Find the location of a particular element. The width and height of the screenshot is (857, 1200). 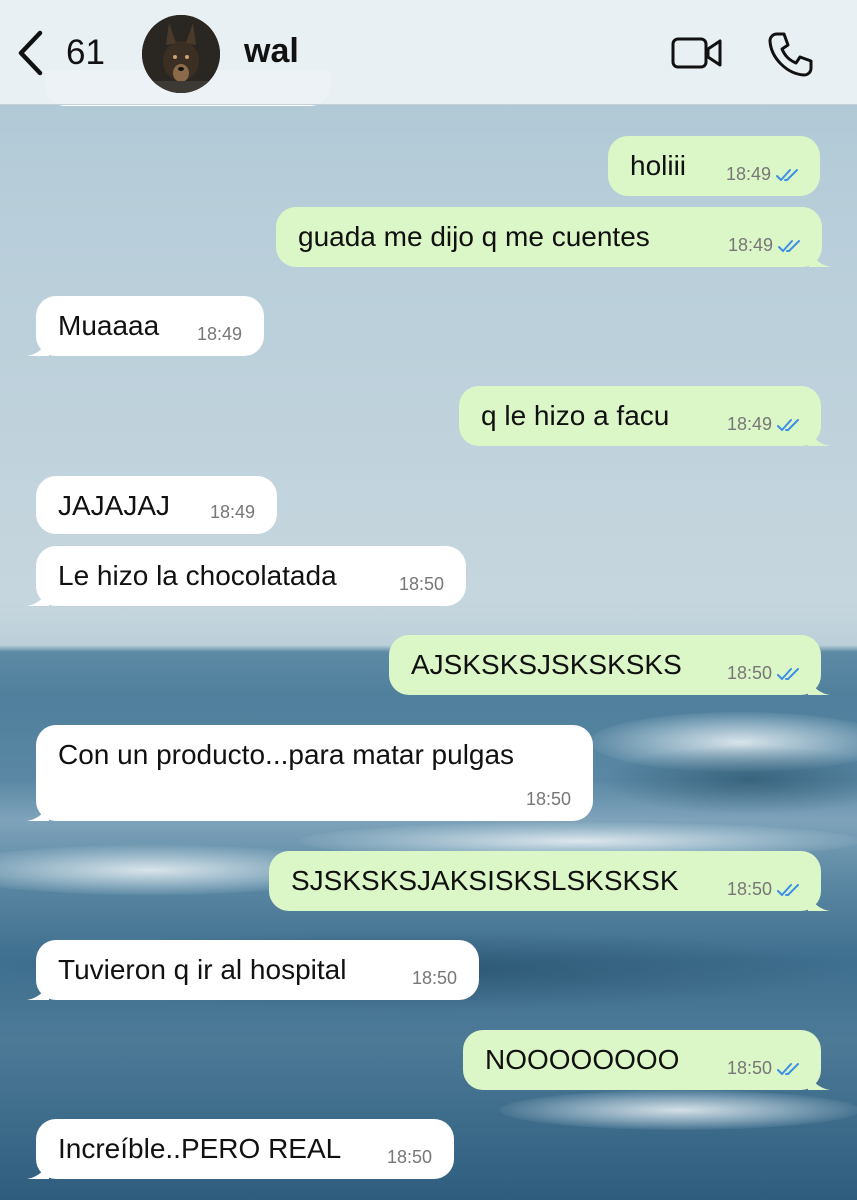

video-camera-icon is located at coordinates (696, 53).